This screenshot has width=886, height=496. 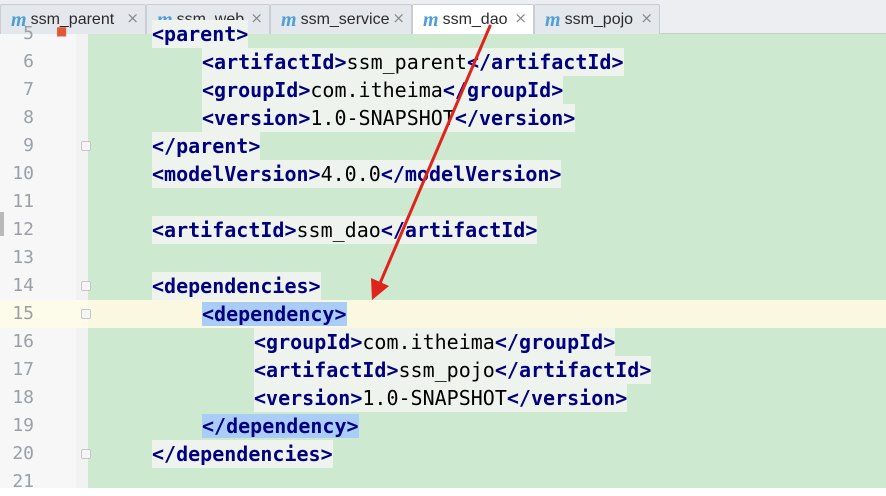 I want to click on code-line: 11, so click(x=443, y=202).